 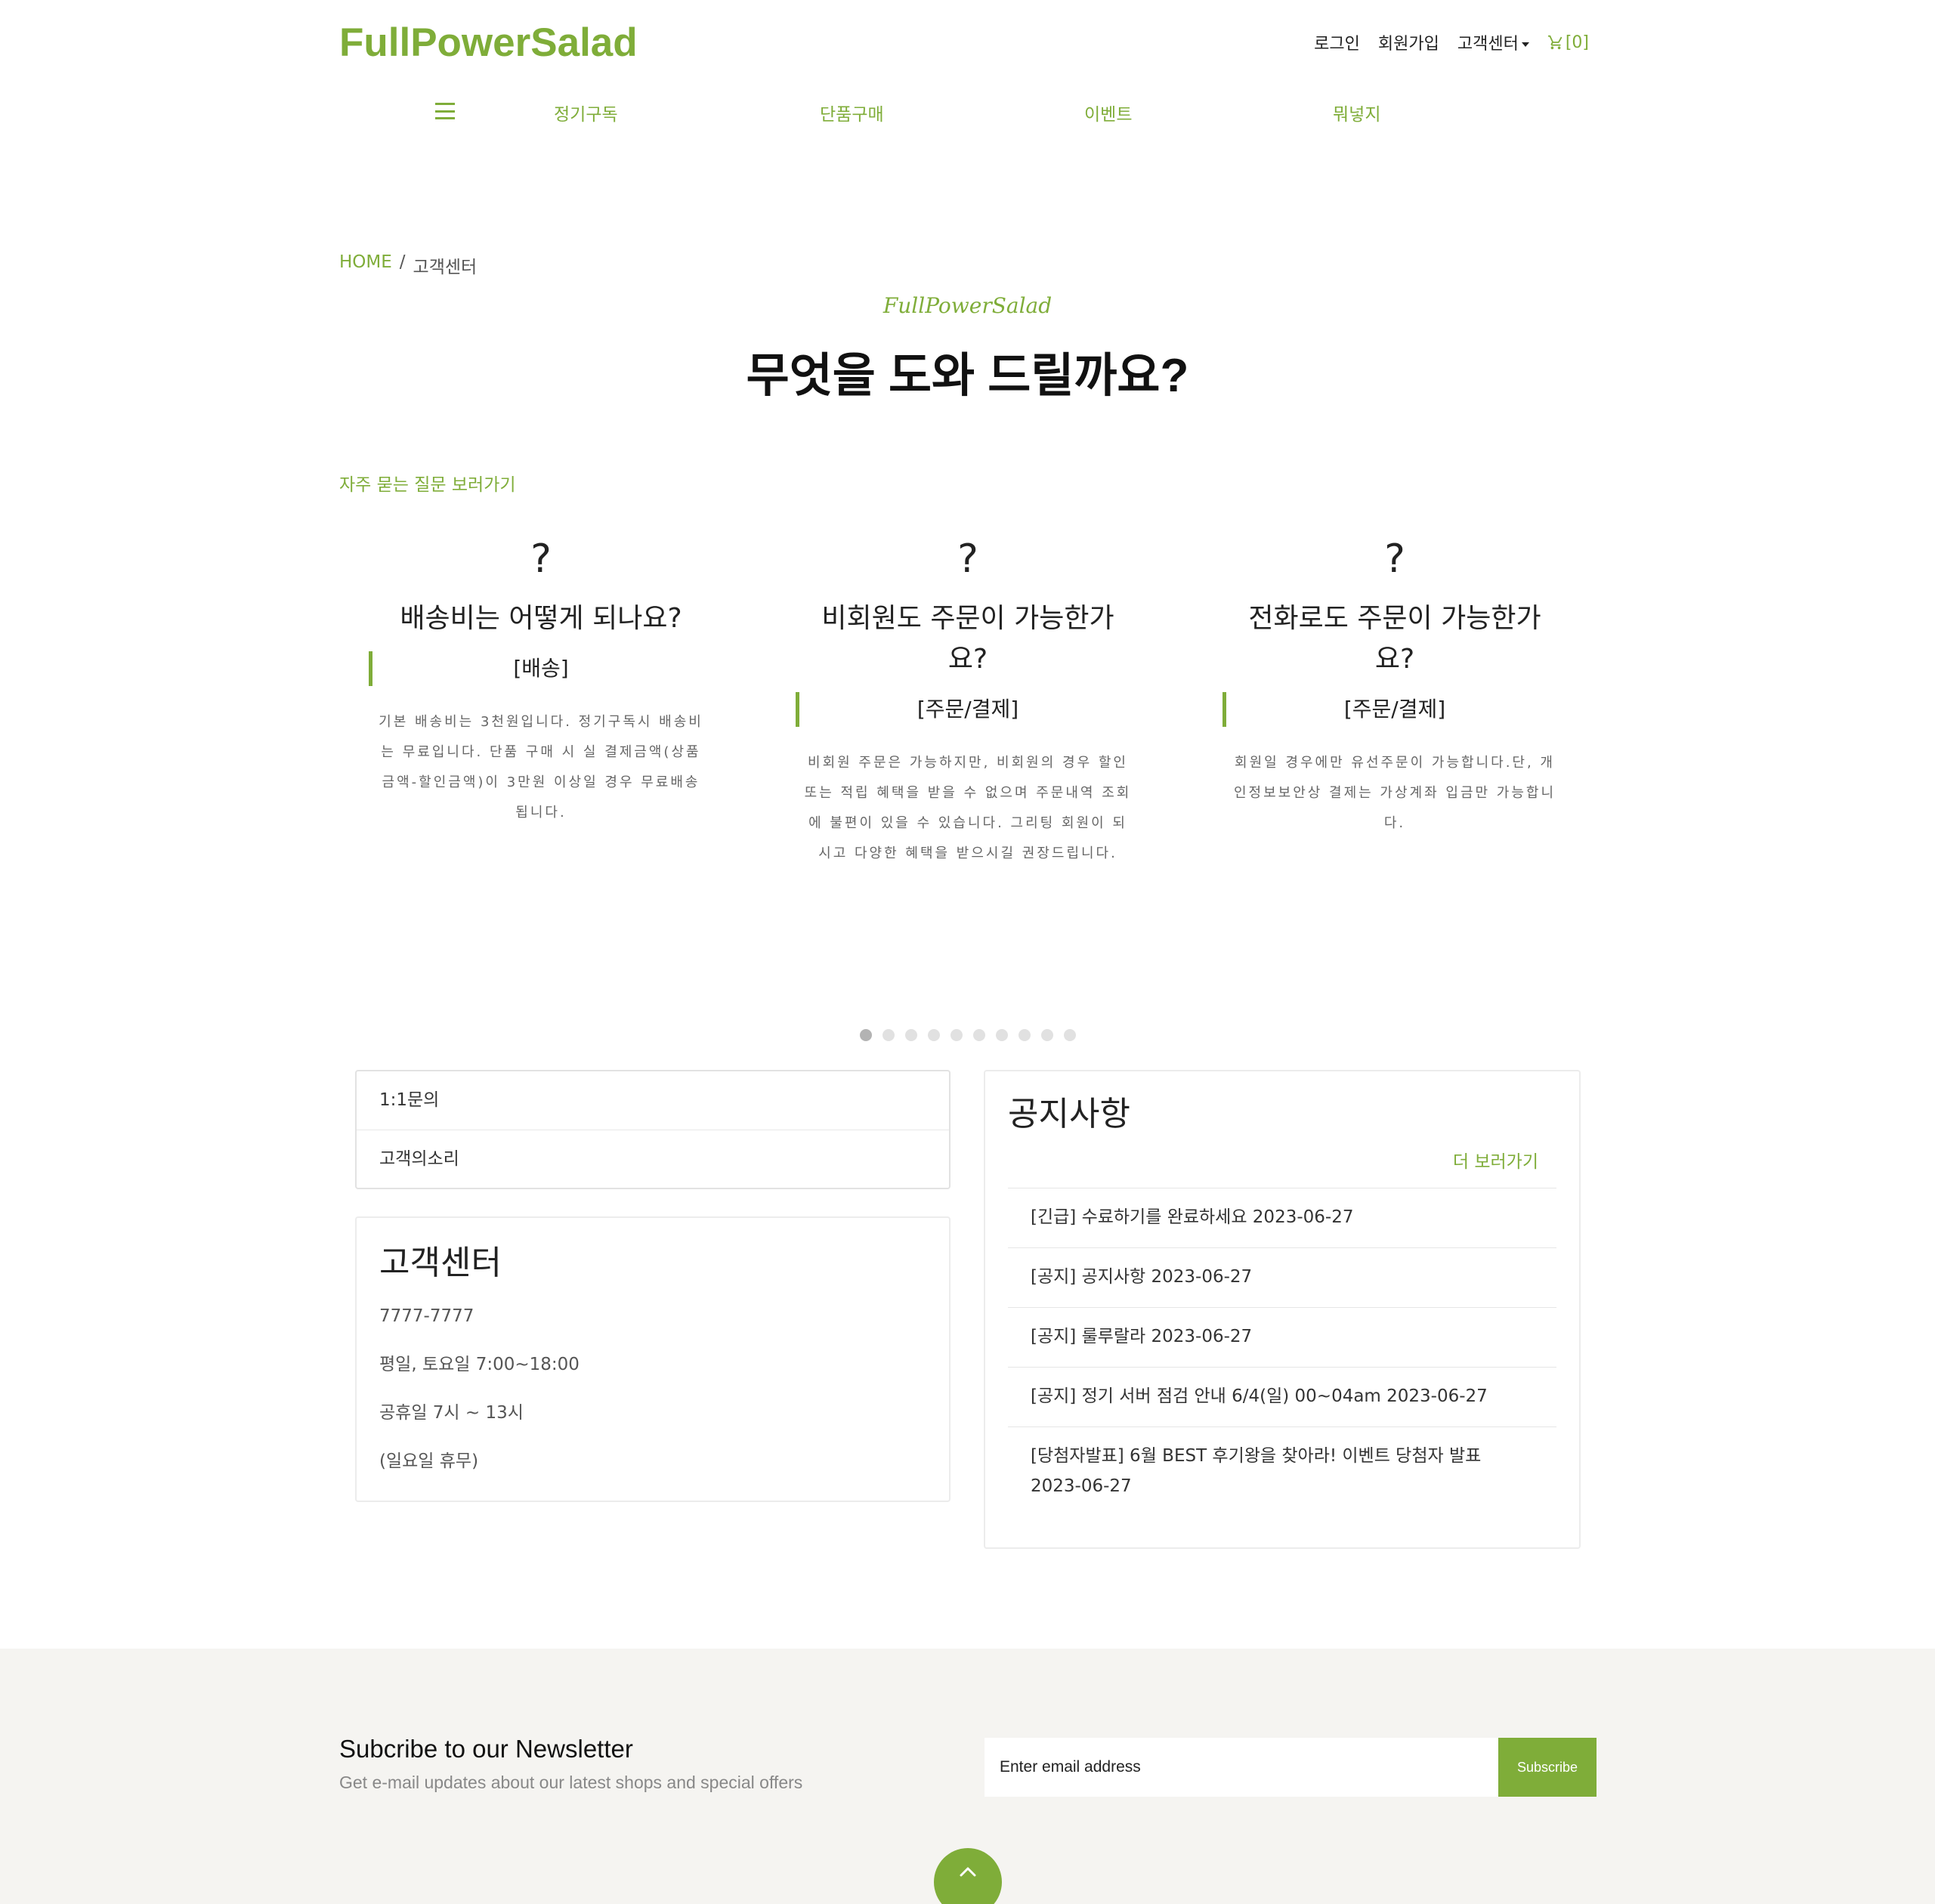 I want to click on notice-item: [긴급] 수료하기를 완료하세요 2023-06-27, so click(x=1282, y=1217).